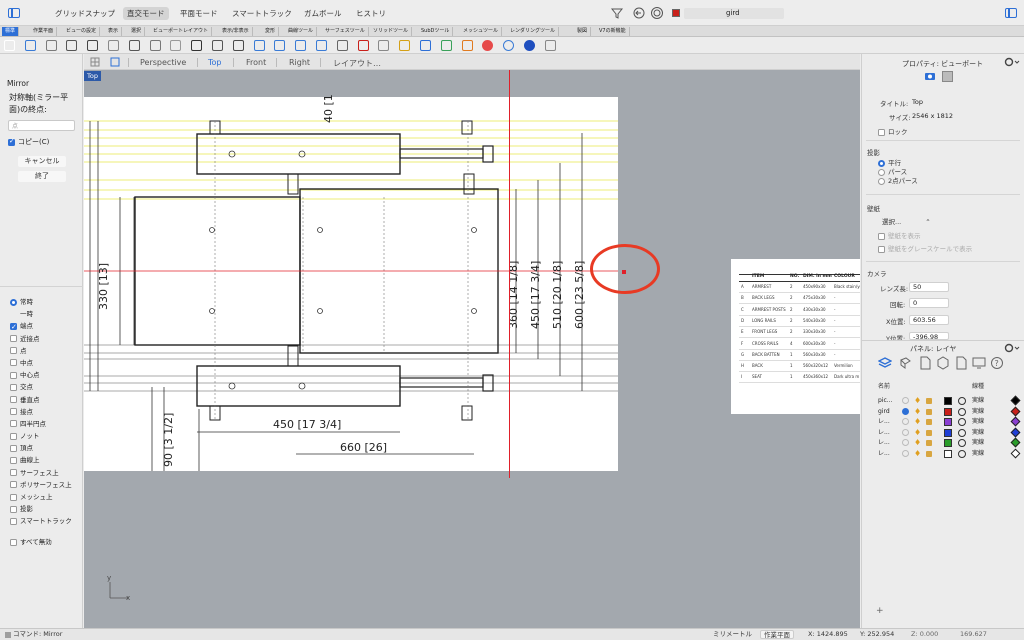 Image resolution: width=1024 pixels, height=640 pixels. Describe the element at coordinates (384, 45) in the screenshot. I see `select-object-icon` at that location.